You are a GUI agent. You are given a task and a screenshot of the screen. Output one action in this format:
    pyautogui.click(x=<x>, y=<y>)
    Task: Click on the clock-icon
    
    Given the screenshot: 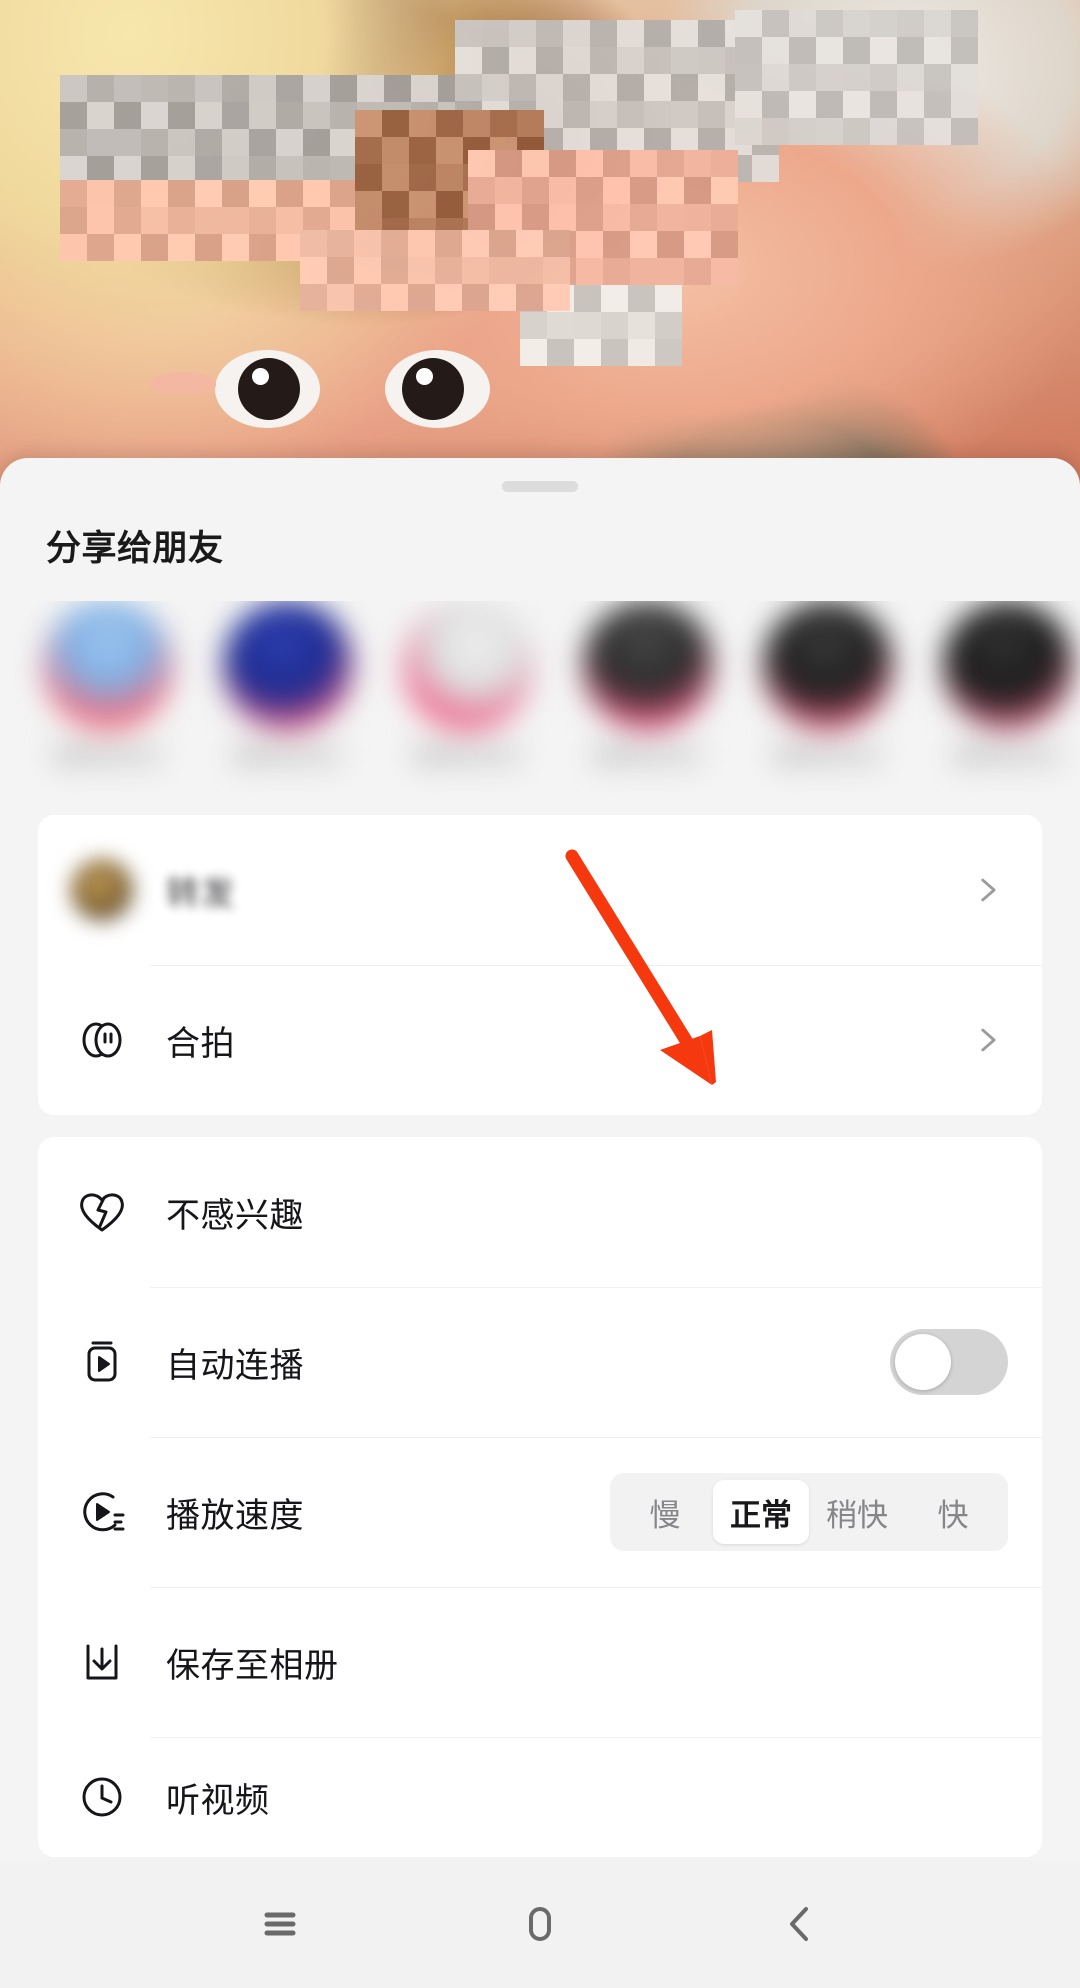 What is the action you would take?
    pyautogui.click(x=102, y=1797)
    